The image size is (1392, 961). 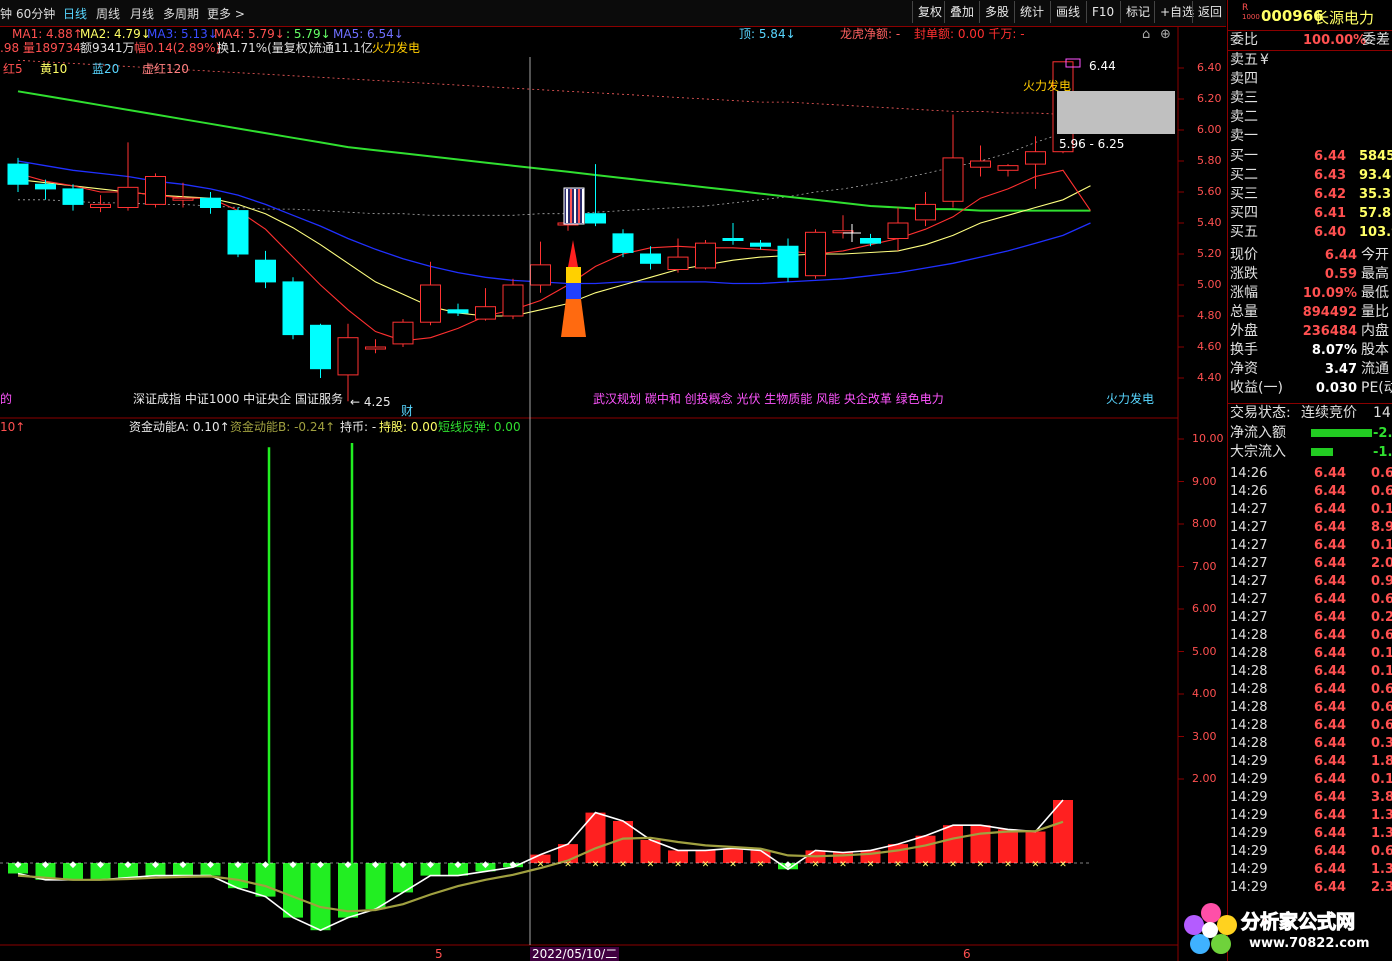 I want to click on date-axis-left: 5, so click(x=439, y=954).